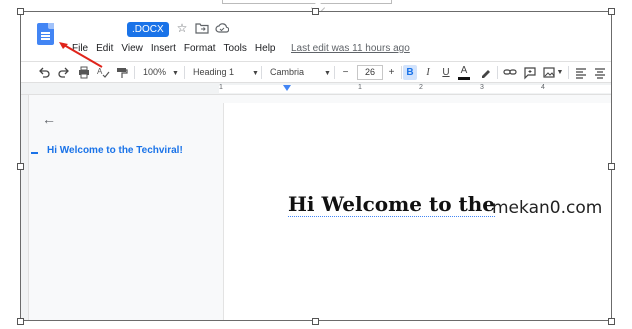 The image size is (632, 329). What do you see at coordinates (410, 72) in the screenshot?
I see `bold-button: B` at bounding box center [410, 72].